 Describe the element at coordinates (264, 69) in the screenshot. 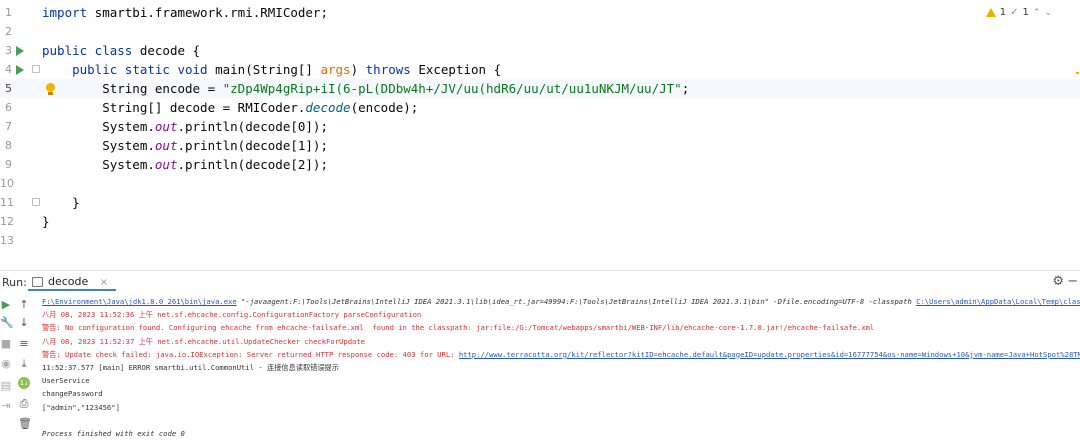

I see `code-token: main(String[]` at that location.